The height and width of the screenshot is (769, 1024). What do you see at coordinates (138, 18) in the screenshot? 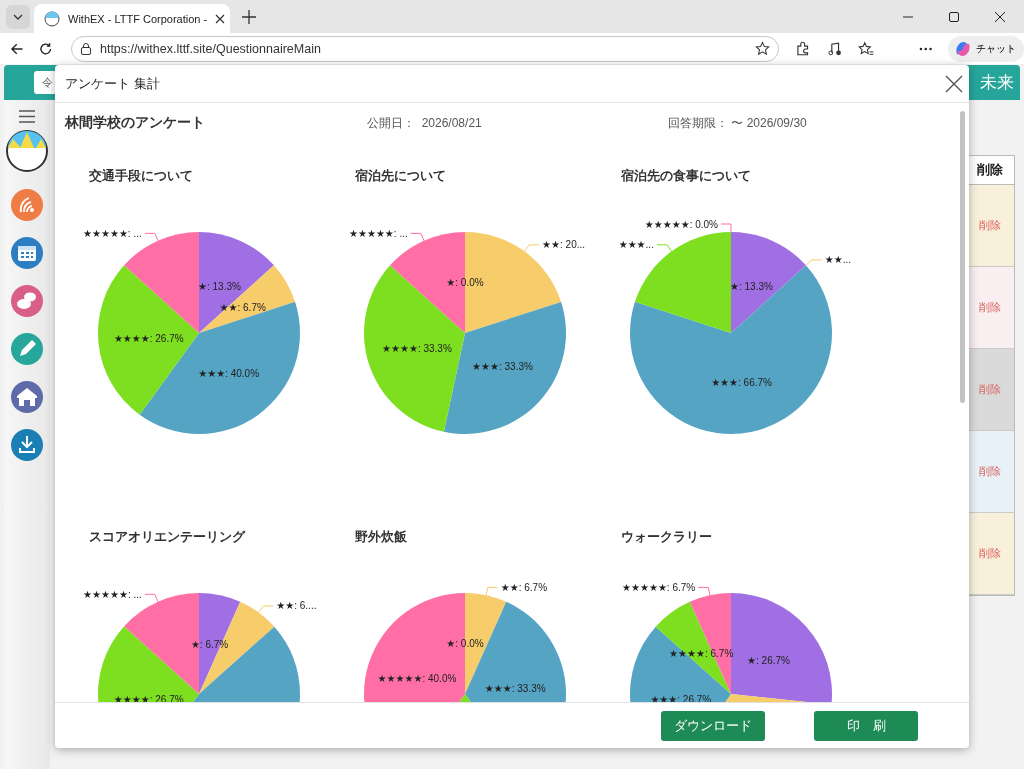
I see `tab-title: WithEX - LTTF Corporation -` at bounding box center [138, 18].